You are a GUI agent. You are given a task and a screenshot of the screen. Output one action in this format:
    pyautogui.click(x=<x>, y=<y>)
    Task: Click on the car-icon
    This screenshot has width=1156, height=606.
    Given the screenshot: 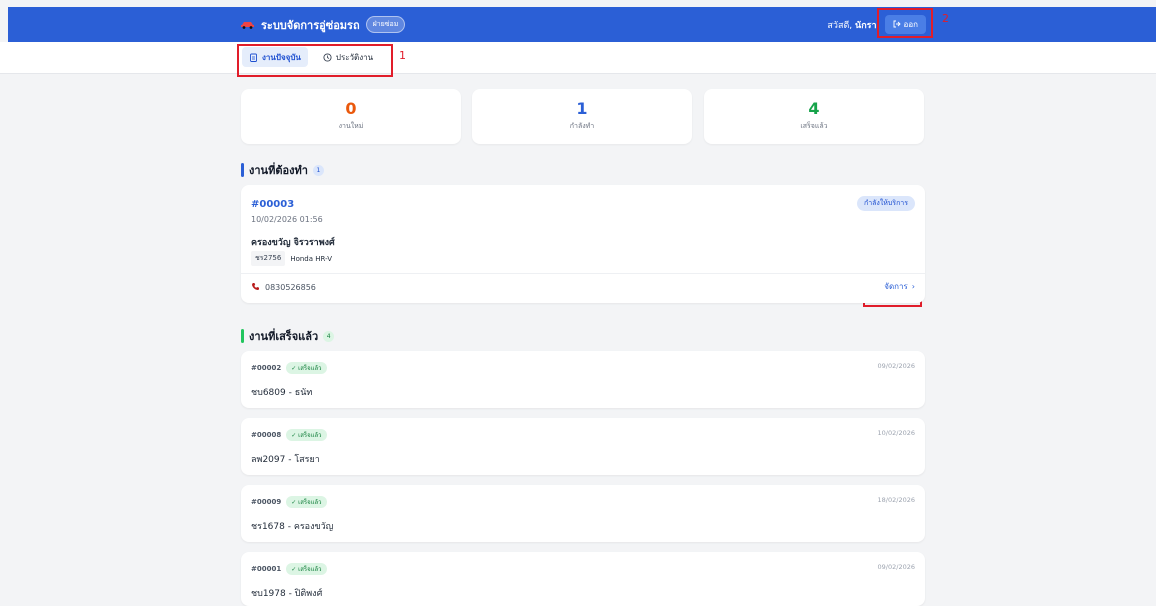 What is the action you would take?
    pyautogui.click(x=247, y=24)
    